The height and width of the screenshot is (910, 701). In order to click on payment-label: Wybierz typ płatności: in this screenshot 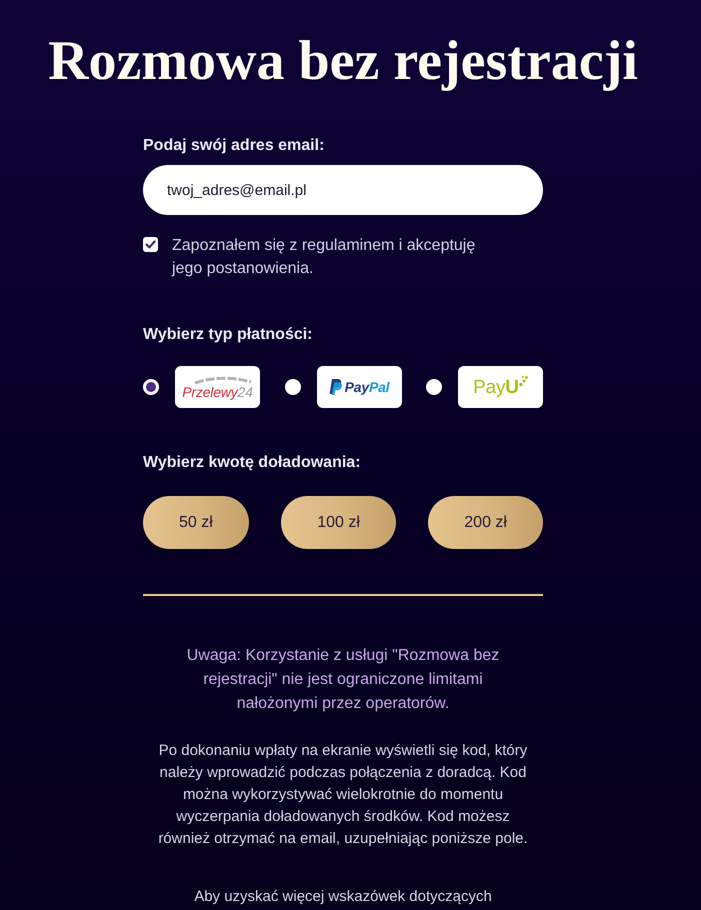, I will do `click(228, 335)`.